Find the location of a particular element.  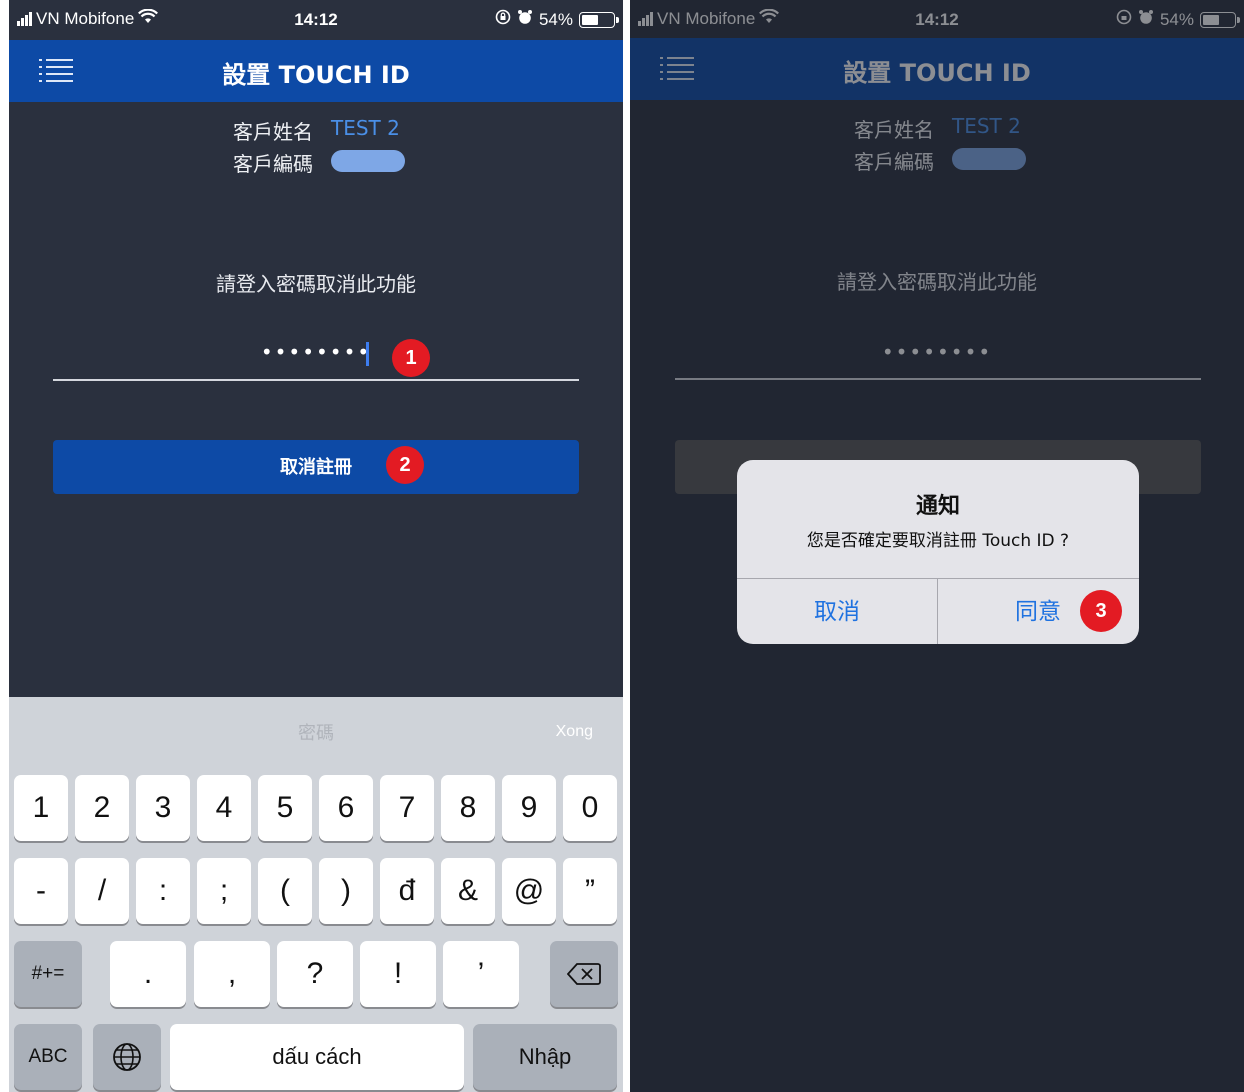

key: 5 is located at coordinates (285, 808).